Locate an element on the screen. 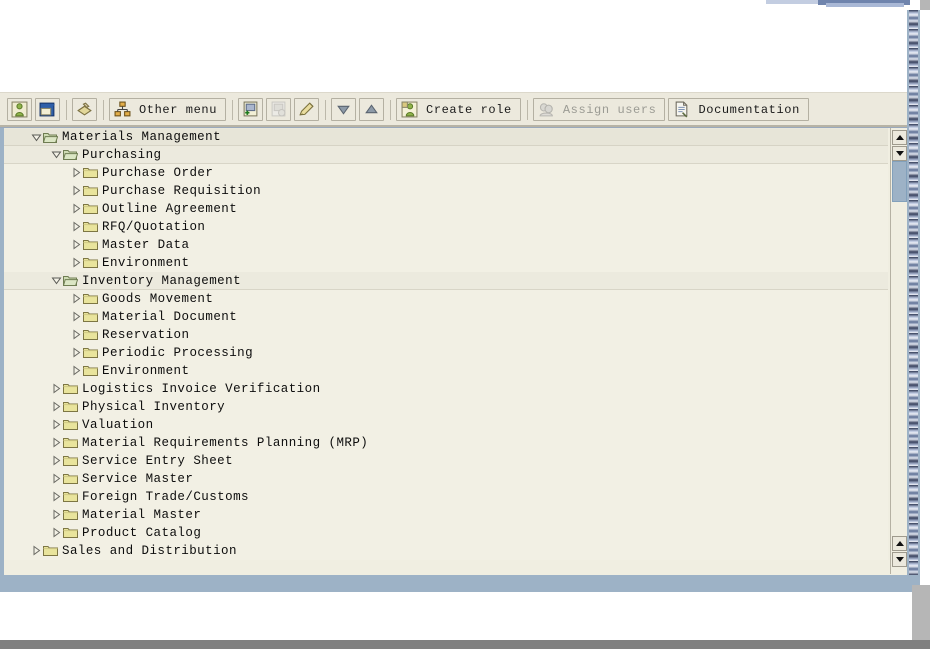 Image resolution: width=930 pixels, height=649 pixels. tree-node-label: Logistics Invoice Verification is located at coordinates (201, 388).